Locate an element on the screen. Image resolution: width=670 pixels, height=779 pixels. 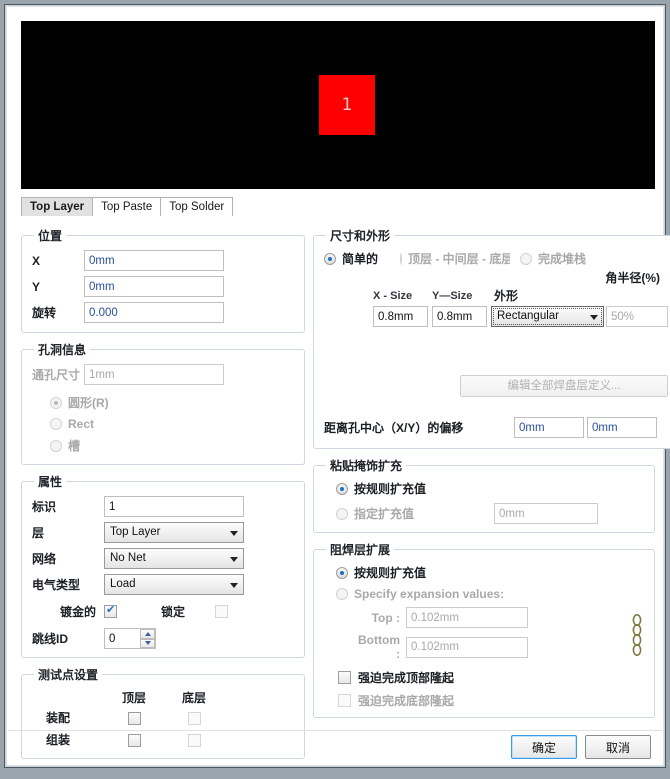
hole-shape-round-label: 圆形(R) is located at coordinates (88, 403).